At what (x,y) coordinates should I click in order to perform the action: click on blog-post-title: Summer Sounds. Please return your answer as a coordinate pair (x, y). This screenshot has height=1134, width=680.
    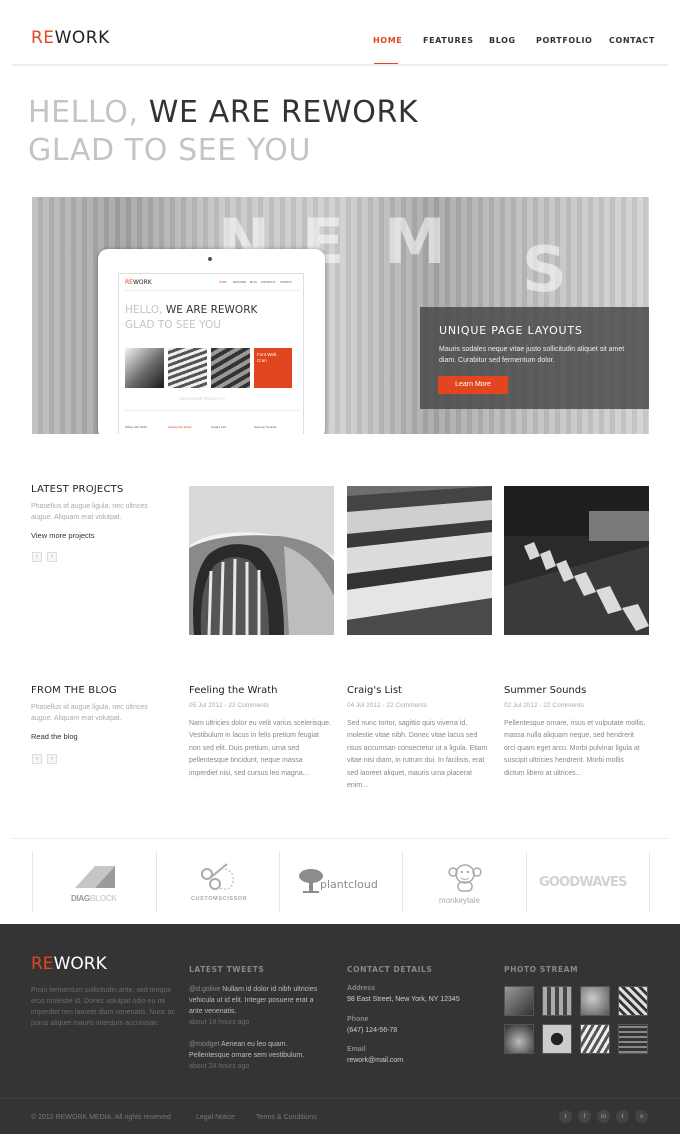
    Looking at the image, I should click on (545, 690).